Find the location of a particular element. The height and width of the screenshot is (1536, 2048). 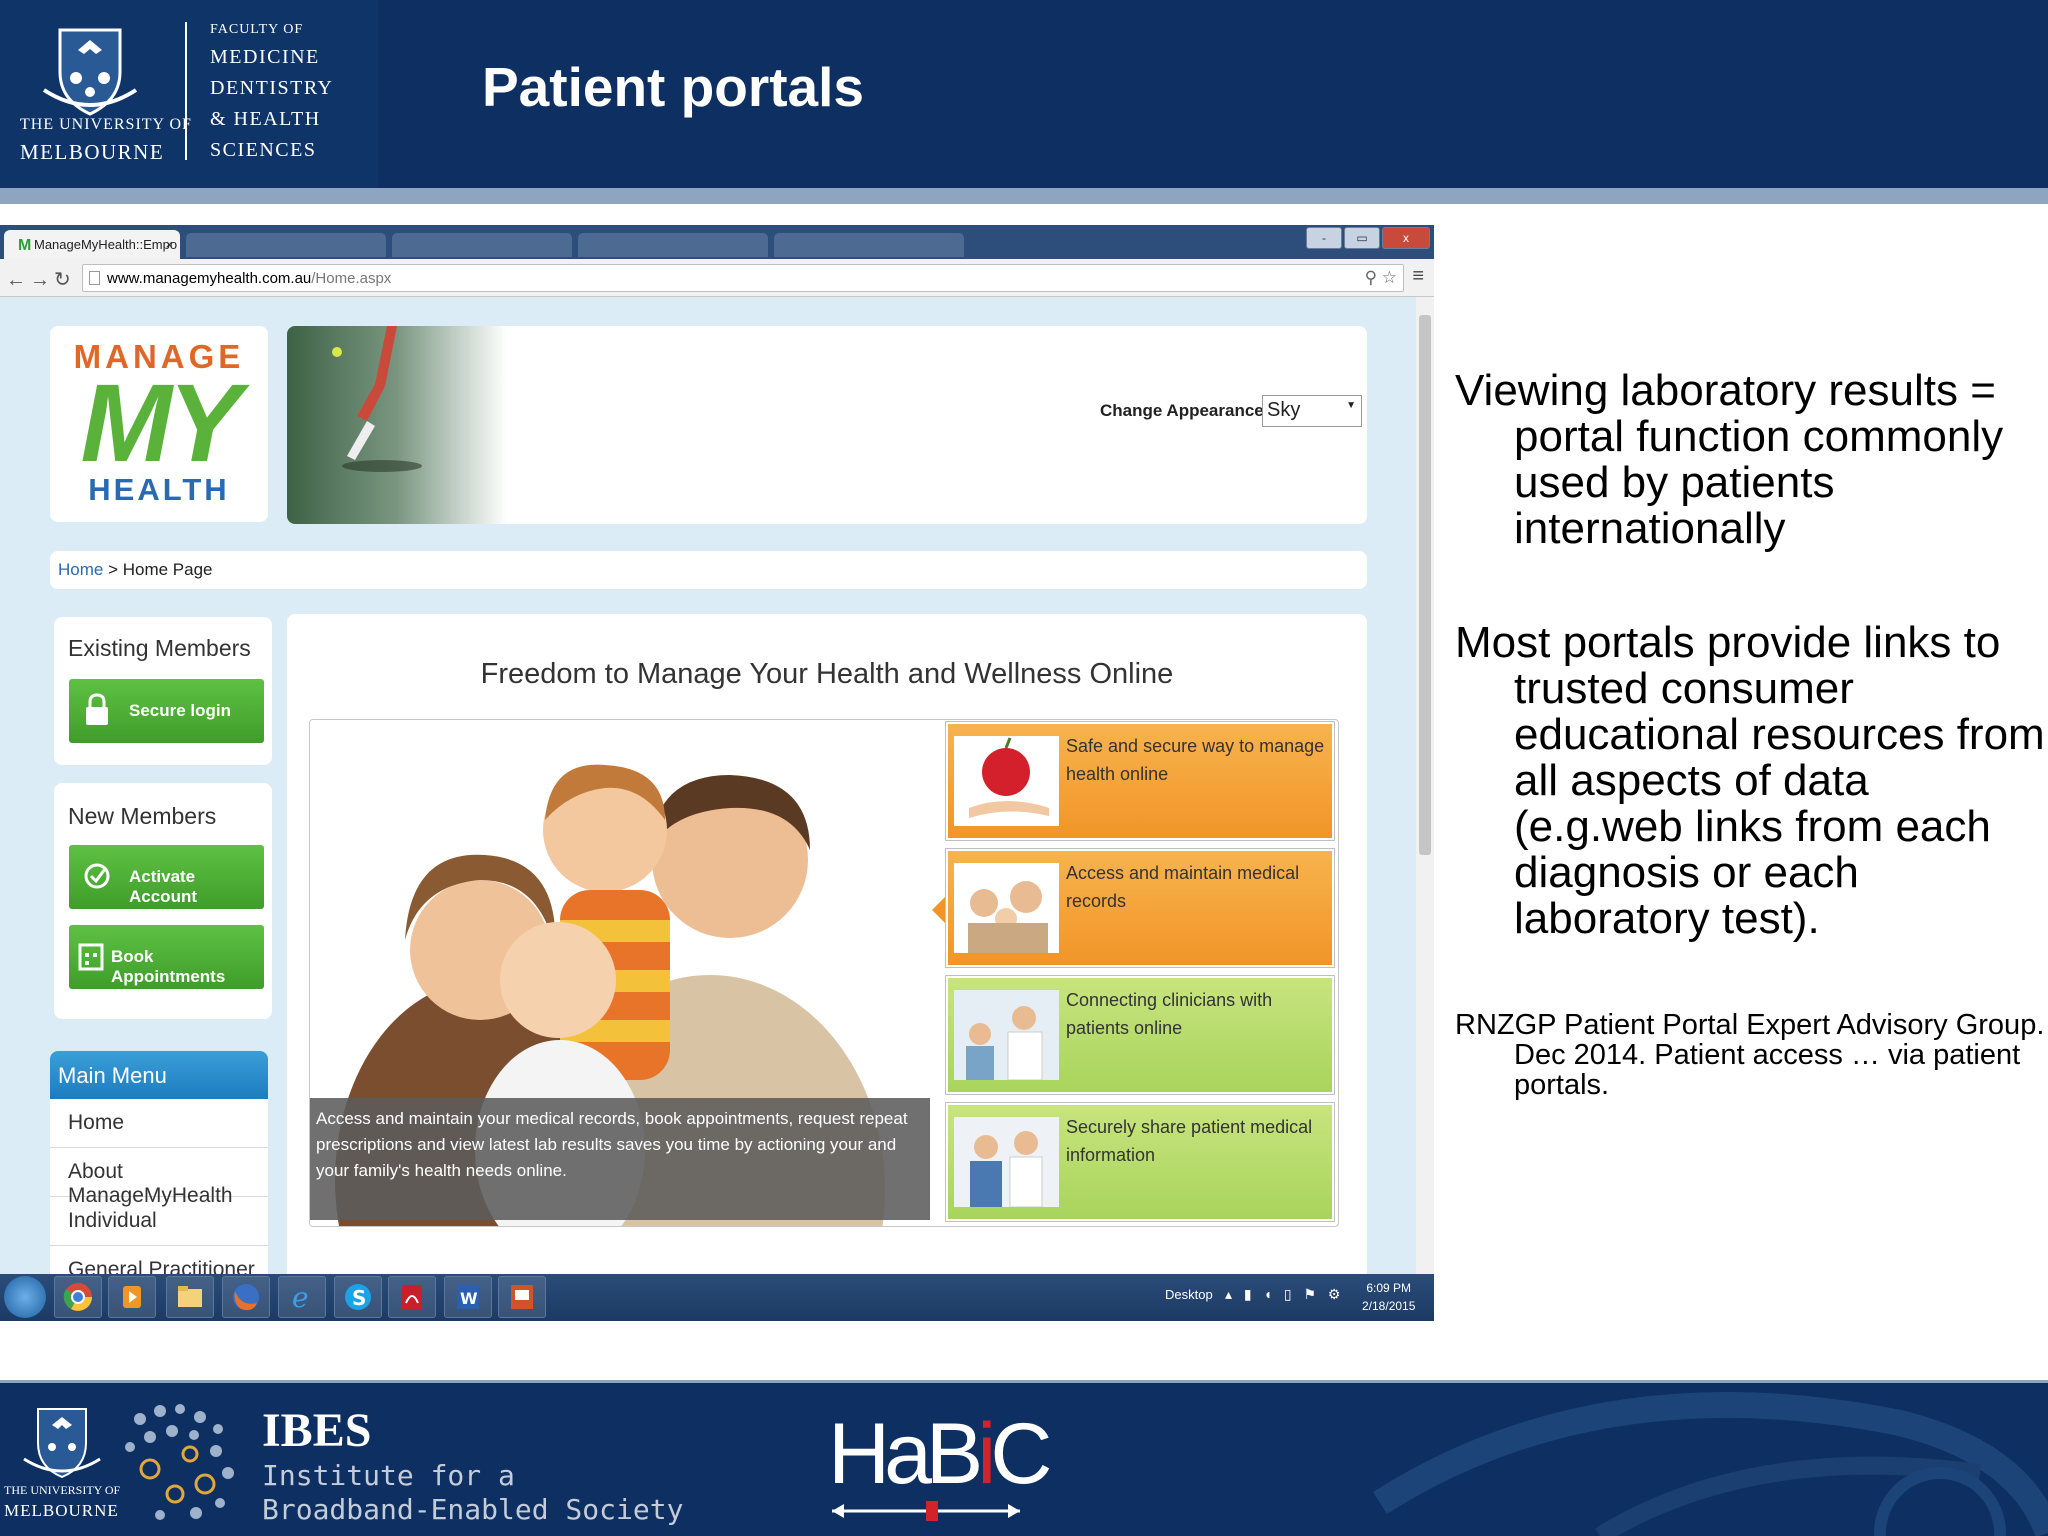

skype-taskbar-icon: S is located at coordinates (358, 1297).